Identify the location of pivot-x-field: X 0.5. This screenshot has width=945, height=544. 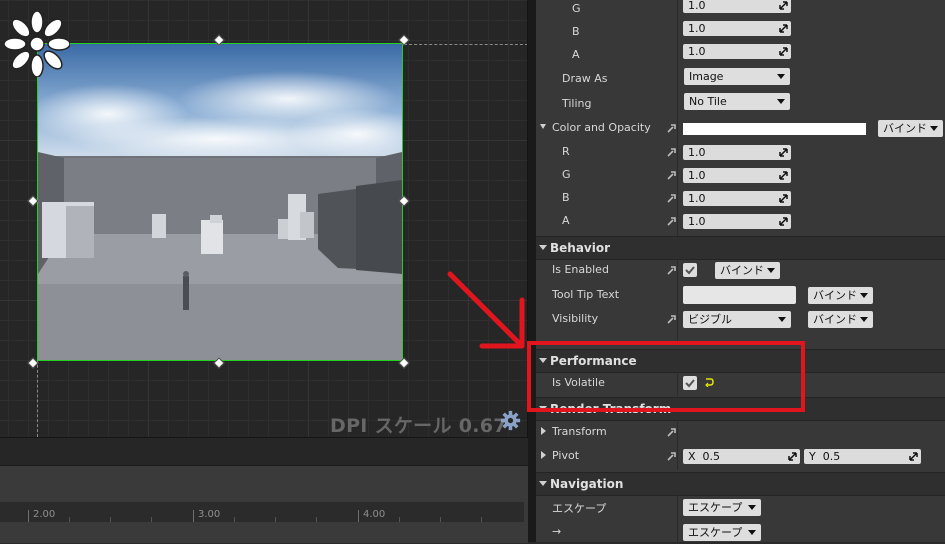
(741, 456).